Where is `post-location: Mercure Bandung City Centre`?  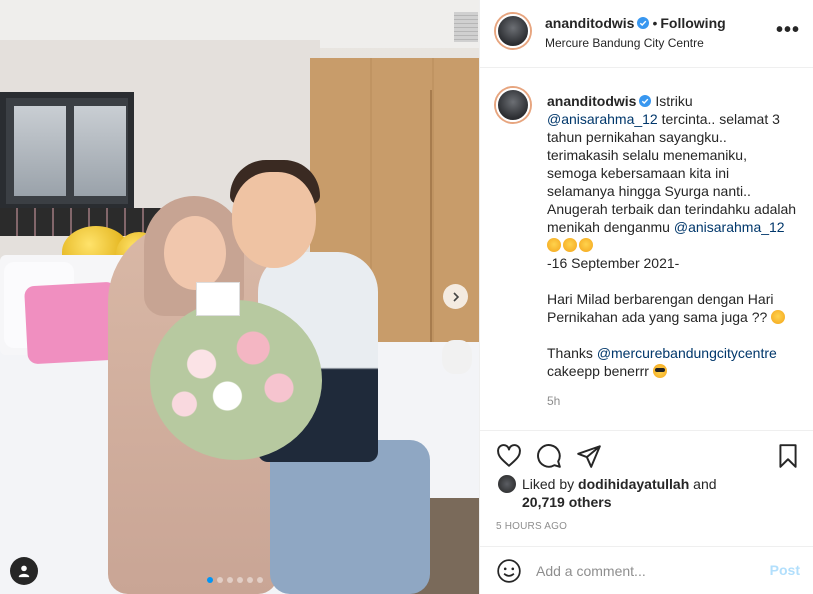
post-location: Mercure Bandung City Centre is located at coordinates (624, 43).